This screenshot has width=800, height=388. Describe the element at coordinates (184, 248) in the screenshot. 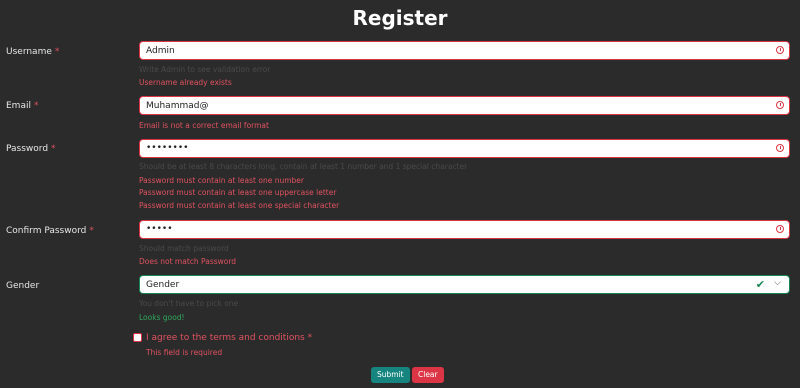

I see `confirm-password-help: Should match password` at that location.